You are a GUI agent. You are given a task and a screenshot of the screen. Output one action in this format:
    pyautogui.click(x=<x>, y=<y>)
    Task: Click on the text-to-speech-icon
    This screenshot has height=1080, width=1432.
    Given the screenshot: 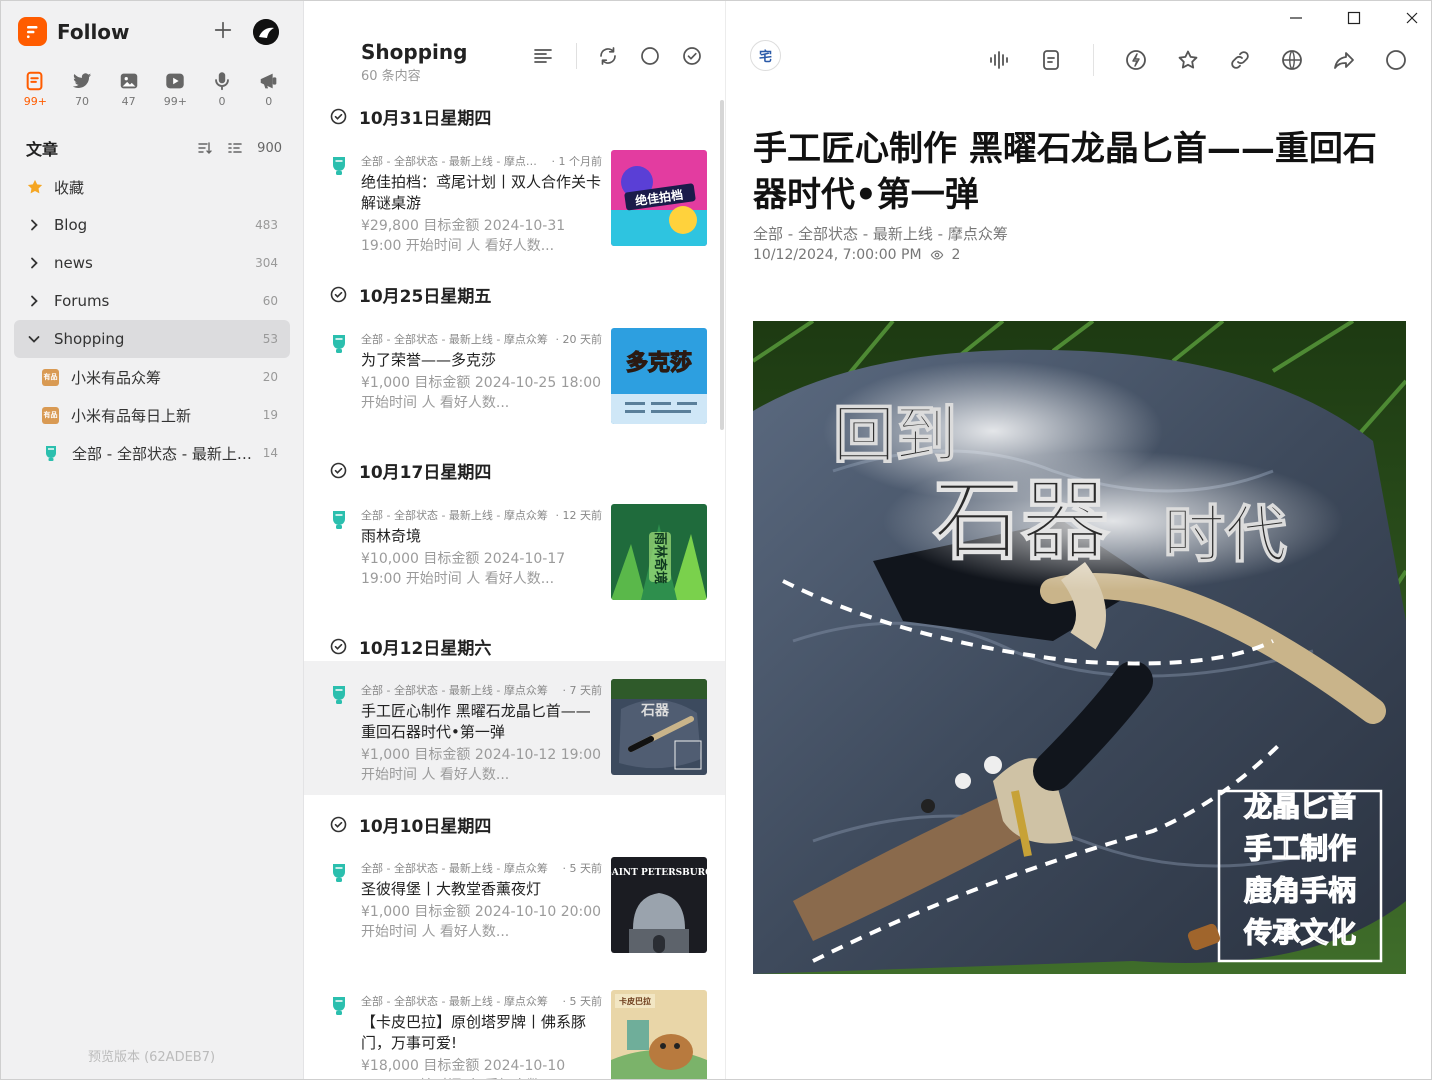 What is the action you would take?
    pyautogui.click(x=999, y=60)
    